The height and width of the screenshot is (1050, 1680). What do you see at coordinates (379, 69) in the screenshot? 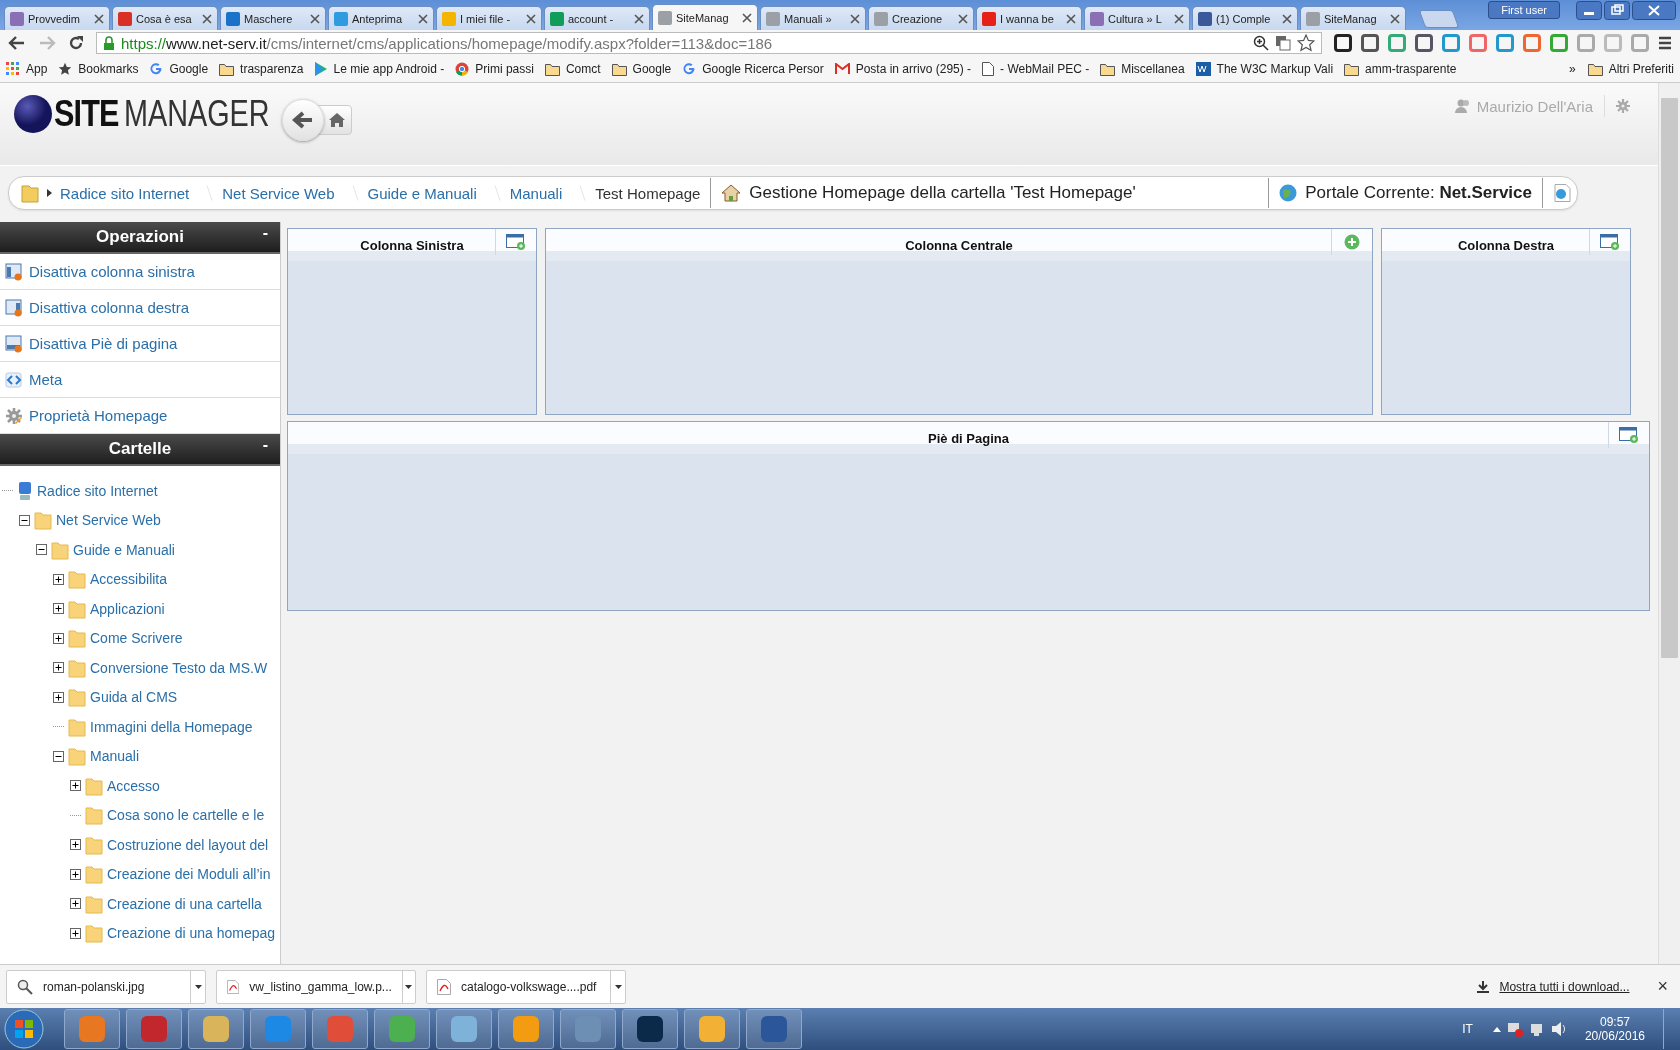
I see `bookmark-item: Le mie app Android -` at bounding box center [379, 69].